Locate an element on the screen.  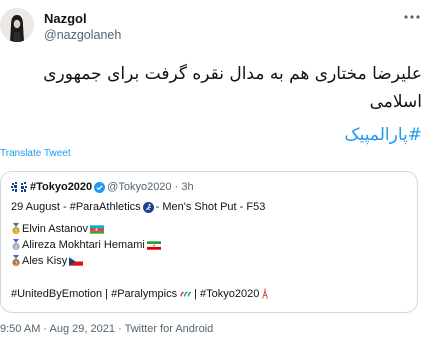
athlete-name: Elvin Astanov is located at coordinates (55, 229).